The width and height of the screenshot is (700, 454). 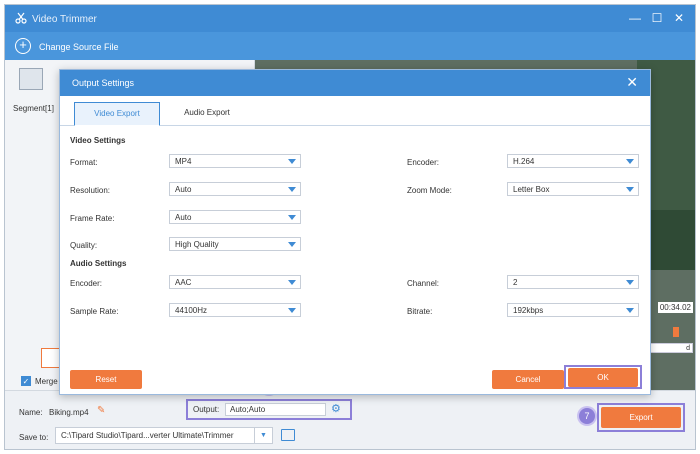 I want to click on encoder-select: H.264, so click(x=573, y=161).